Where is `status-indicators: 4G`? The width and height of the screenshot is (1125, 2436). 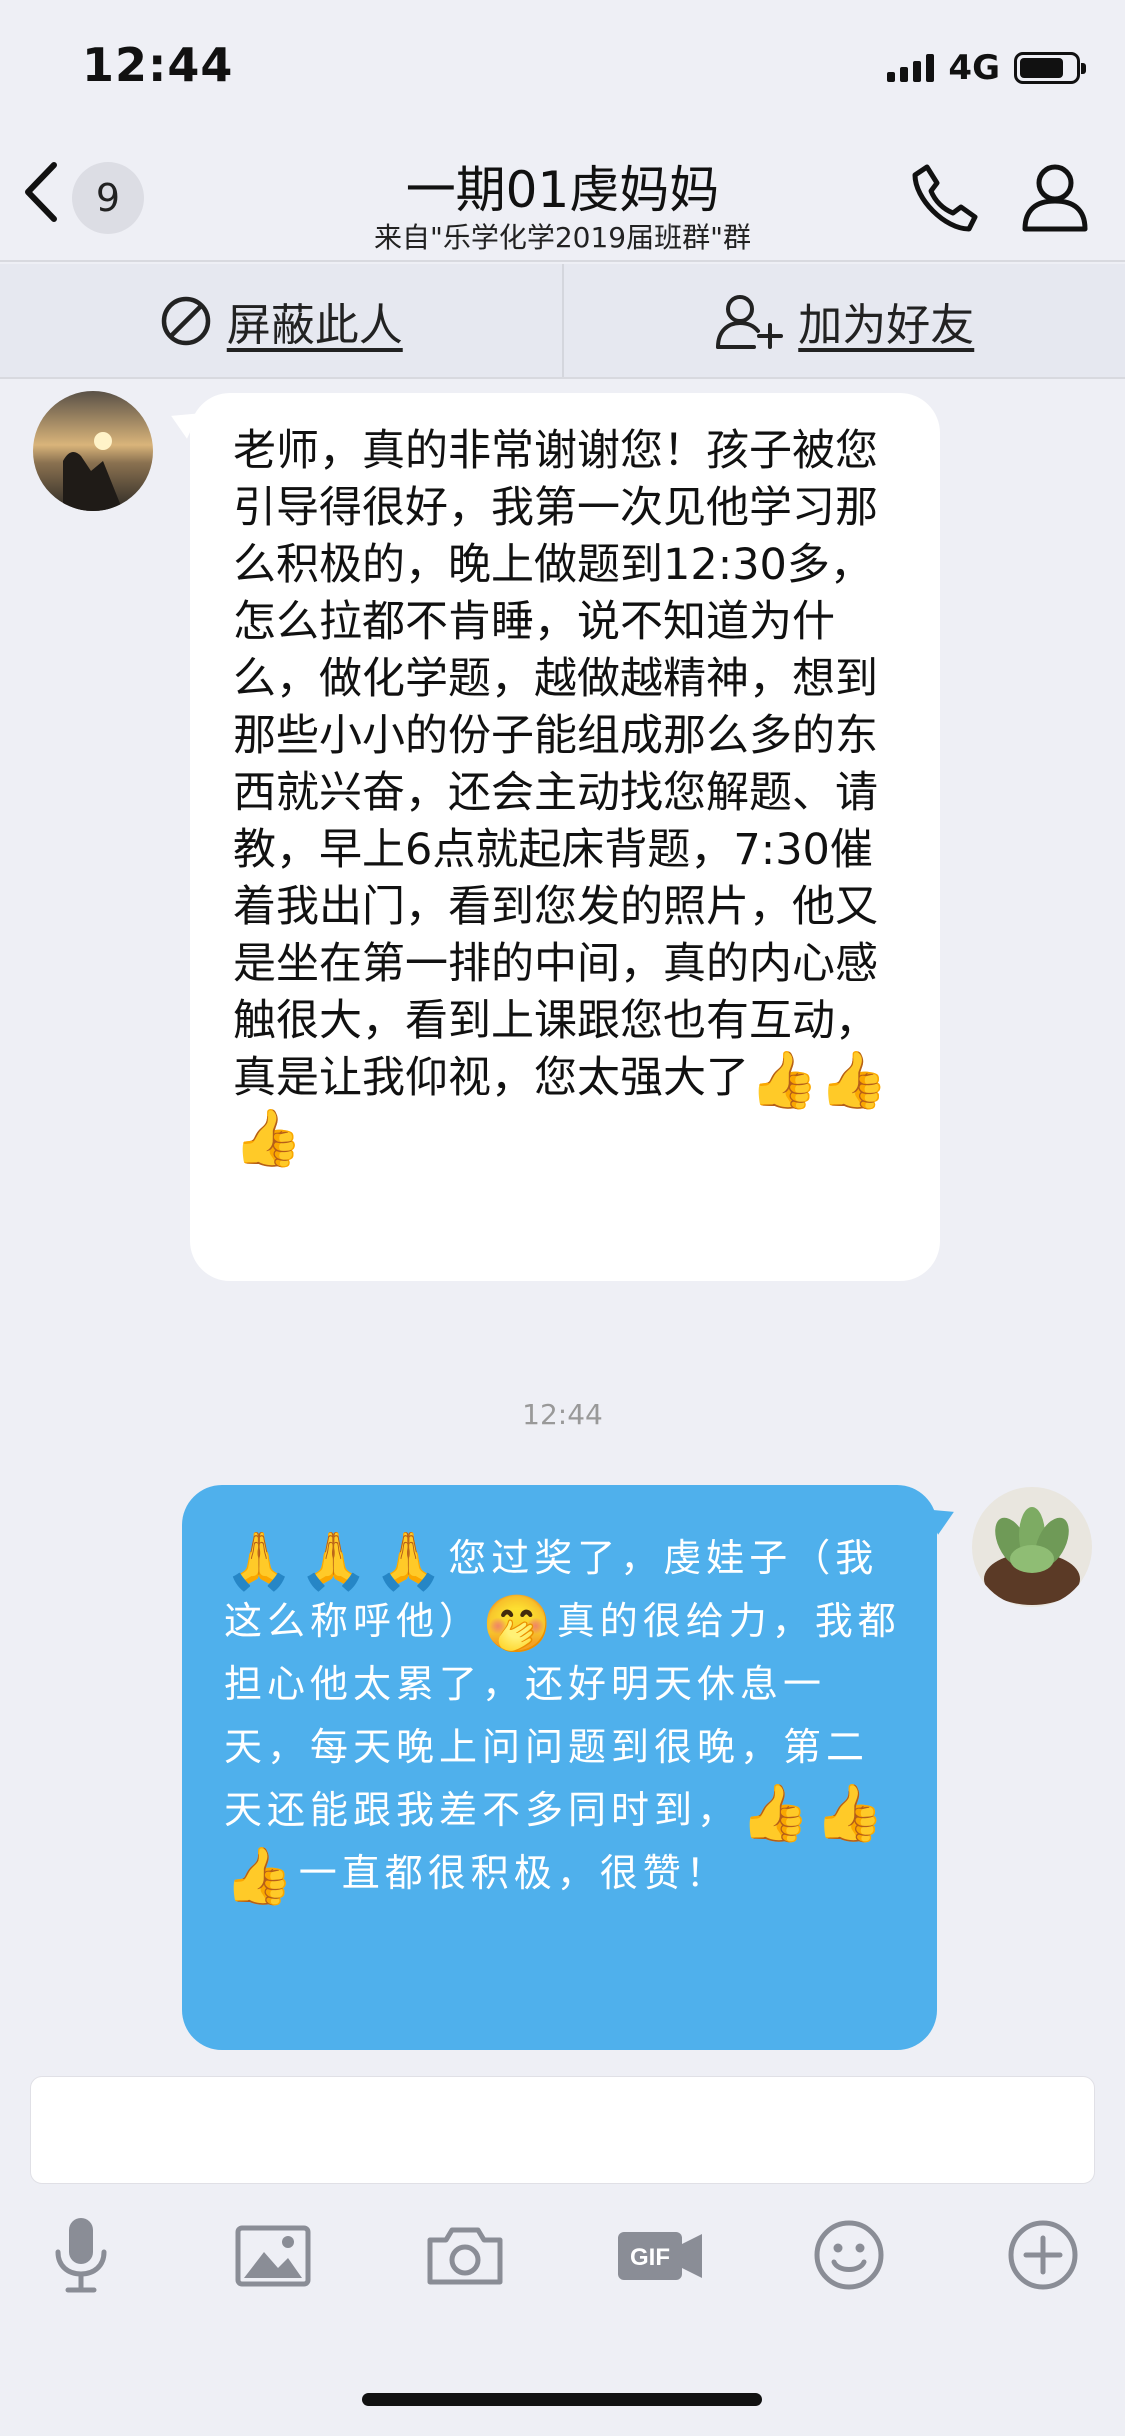
status-indicators: 4G is located at coordinates (986, 68).